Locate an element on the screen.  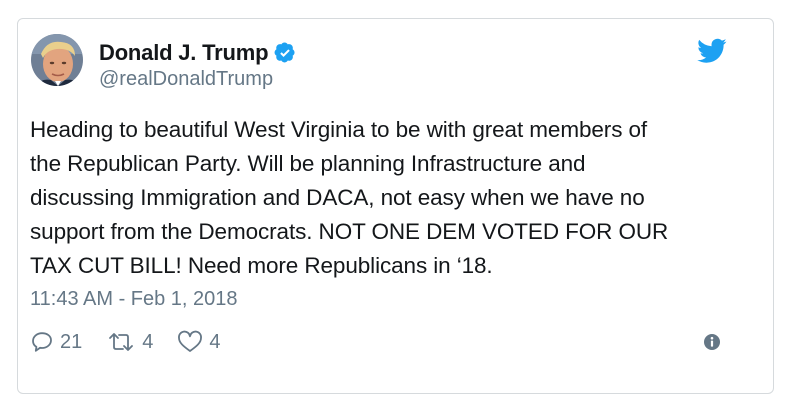
reply-button: 21 is located at coordinates (56, 342).